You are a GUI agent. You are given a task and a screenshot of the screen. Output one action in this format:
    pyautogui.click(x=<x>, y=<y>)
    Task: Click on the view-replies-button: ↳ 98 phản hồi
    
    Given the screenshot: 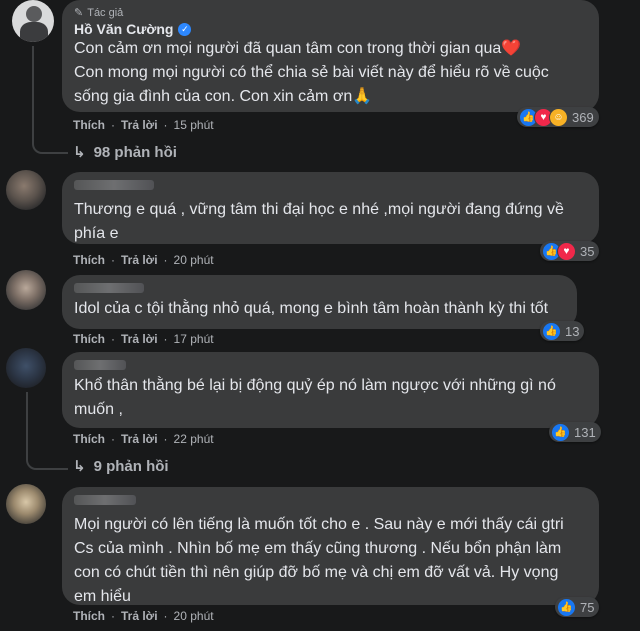 What is the action you would take?
    pyautogui.click(x=125, y=152)
    